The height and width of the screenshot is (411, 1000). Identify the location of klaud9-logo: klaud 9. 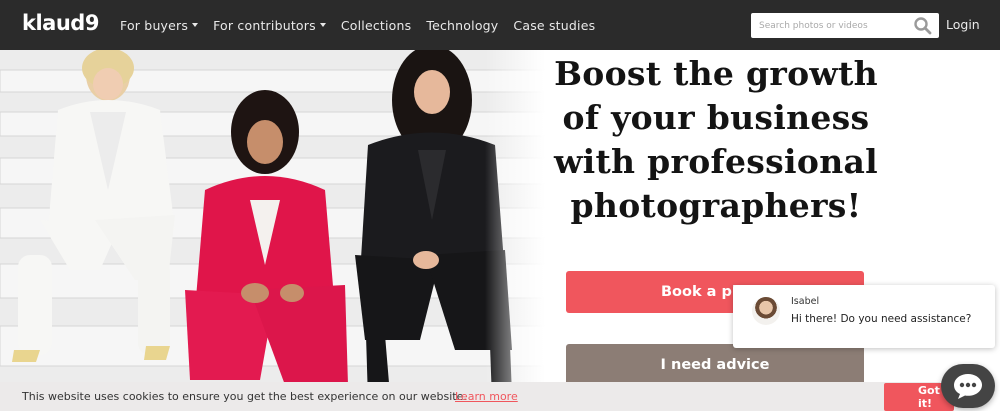
(60, 23).